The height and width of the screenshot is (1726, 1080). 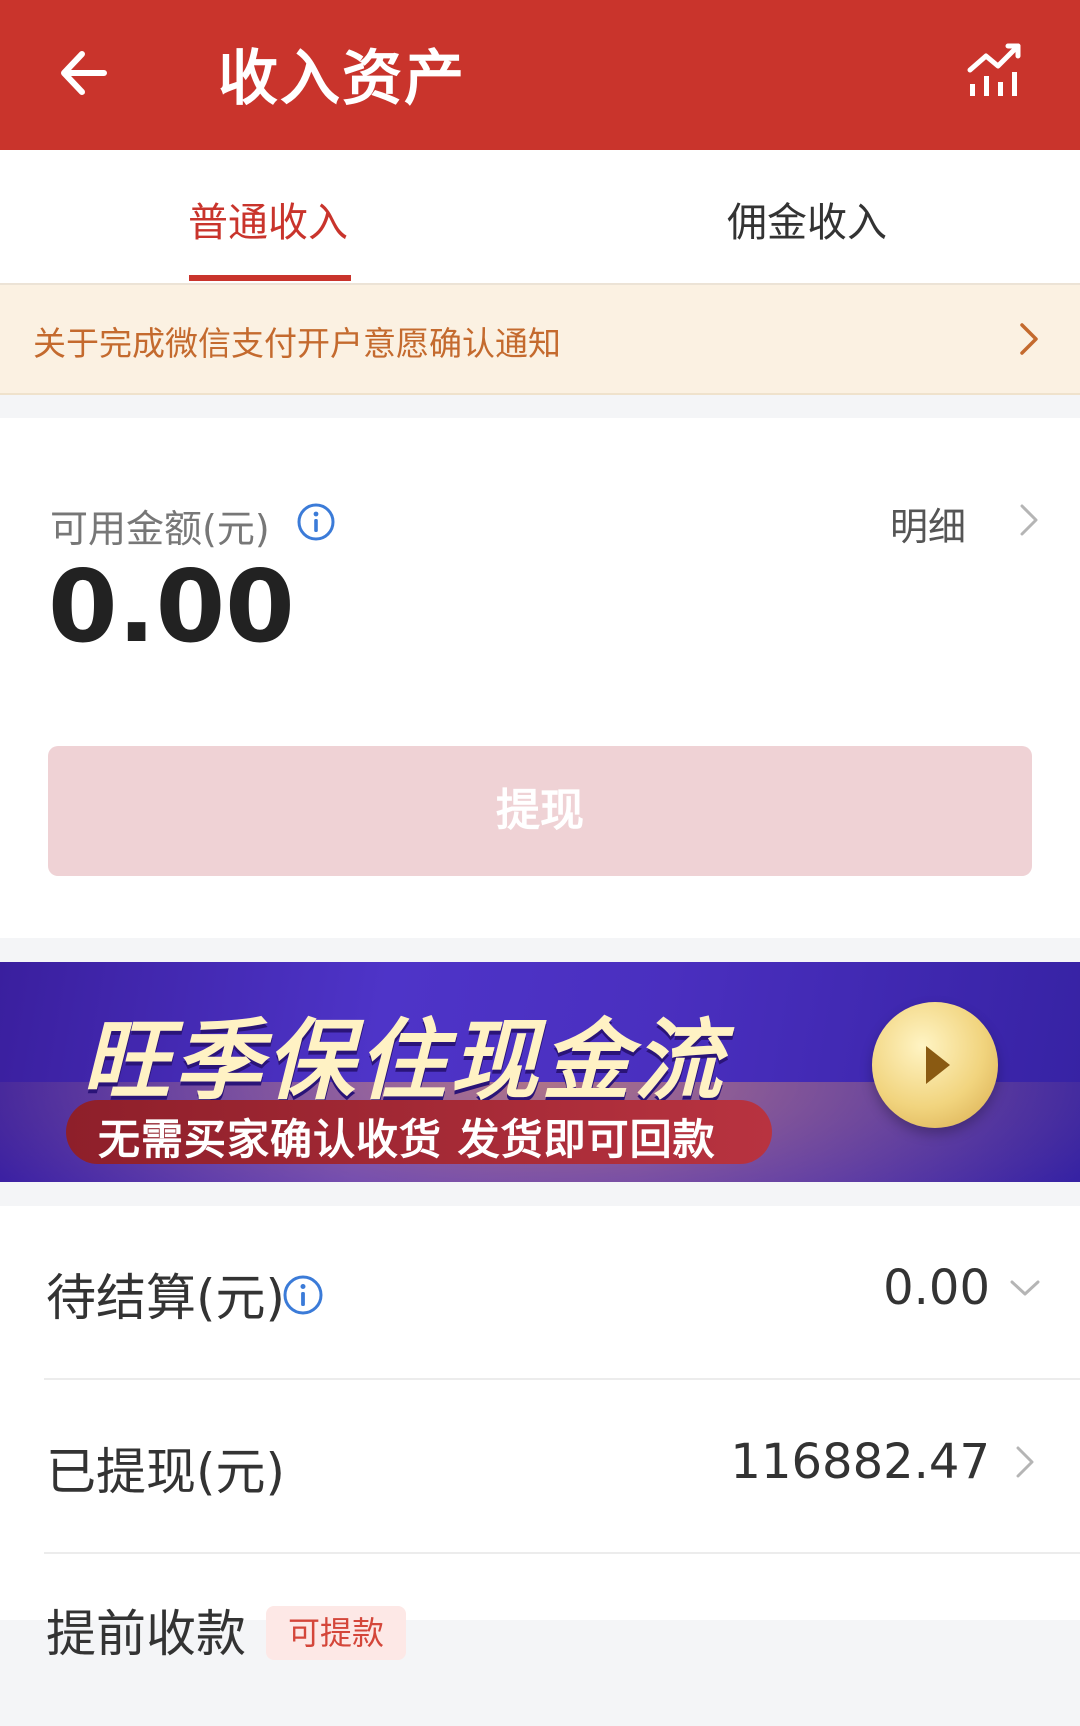 I want to click on notice-bar: 关于完成微信支付开户意愿确认通知, so click(x=540, y=340).